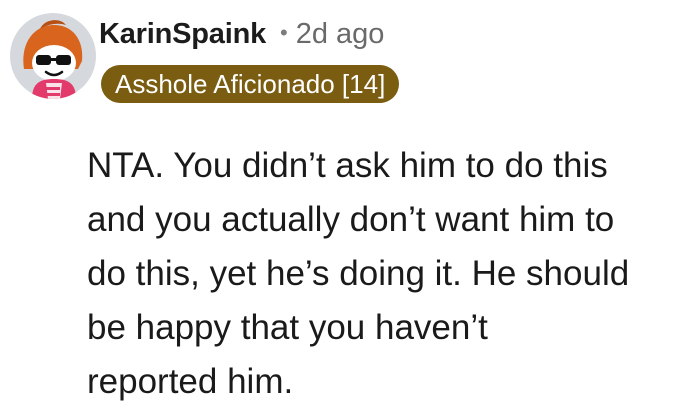  I want to click on snoo-avatar-icon, so click(53, 59).